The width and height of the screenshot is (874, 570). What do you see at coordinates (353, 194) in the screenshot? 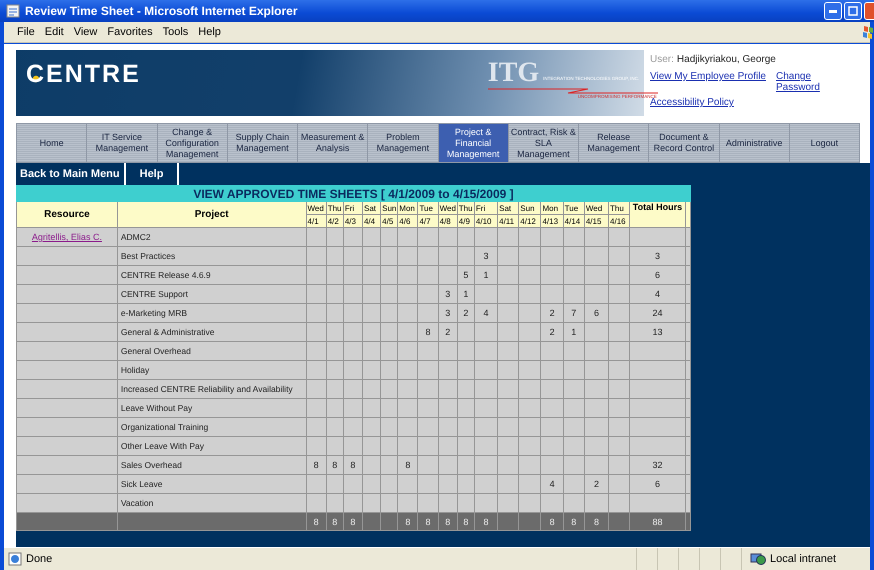
I see `table-title: VIEW APPROVED TIME SHEETS [ 4/1/2009 to 4/15/2009 ]` at bounding box center [353, 194].